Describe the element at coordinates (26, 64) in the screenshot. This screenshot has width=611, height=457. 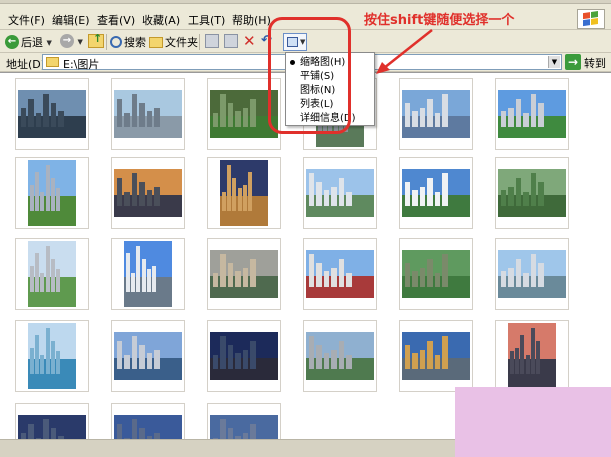
I see `address-label: 地址(D)` at that location.